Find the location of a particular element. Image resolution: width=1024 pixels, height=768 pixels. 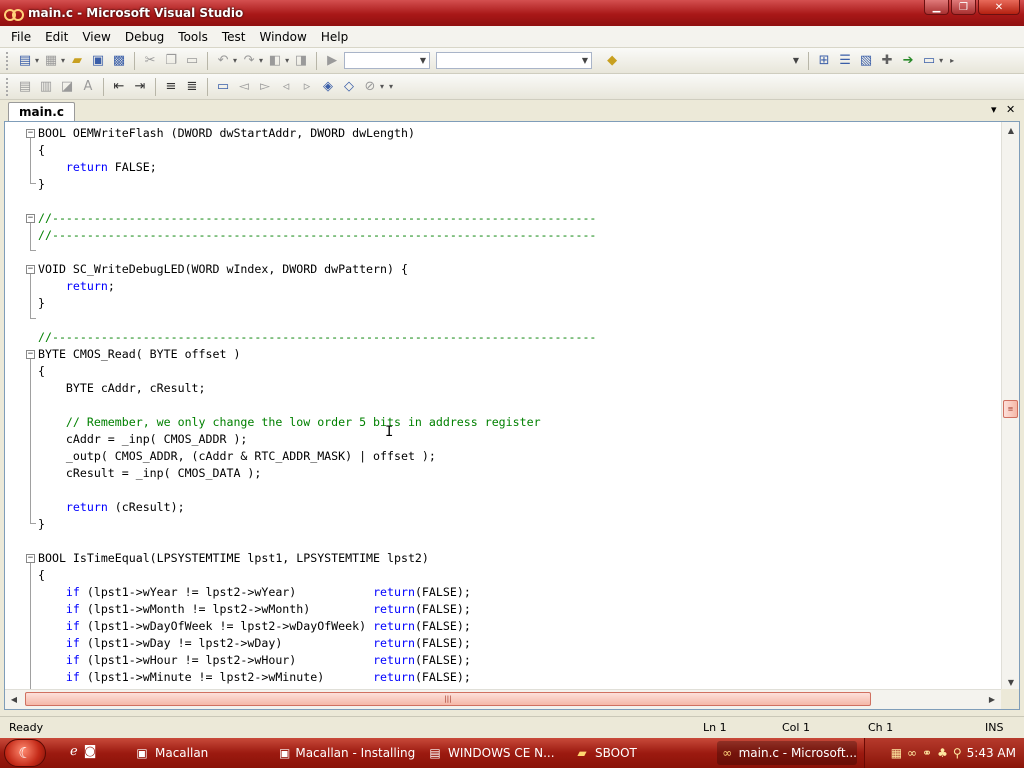

member-list-icon: ▤ is located at coordinates (25, 87).